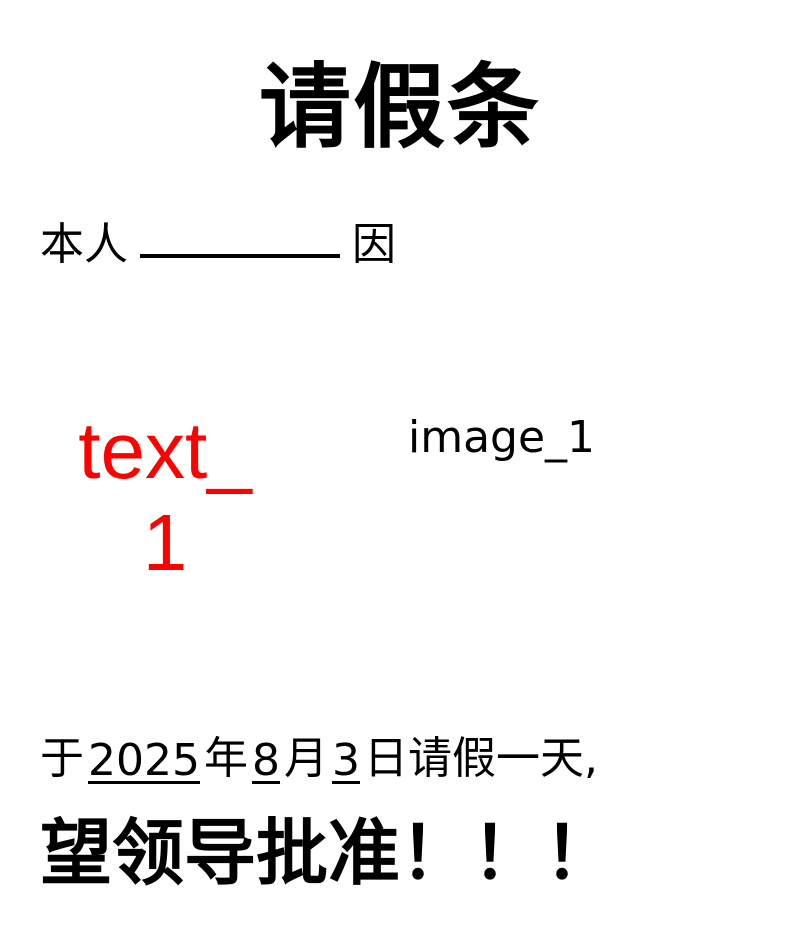 The width and height of the screenshot is (800, 950). Describe the element at coordinates (374, 244) in the screenshot. I see `intro-suffix: 因` at that location.